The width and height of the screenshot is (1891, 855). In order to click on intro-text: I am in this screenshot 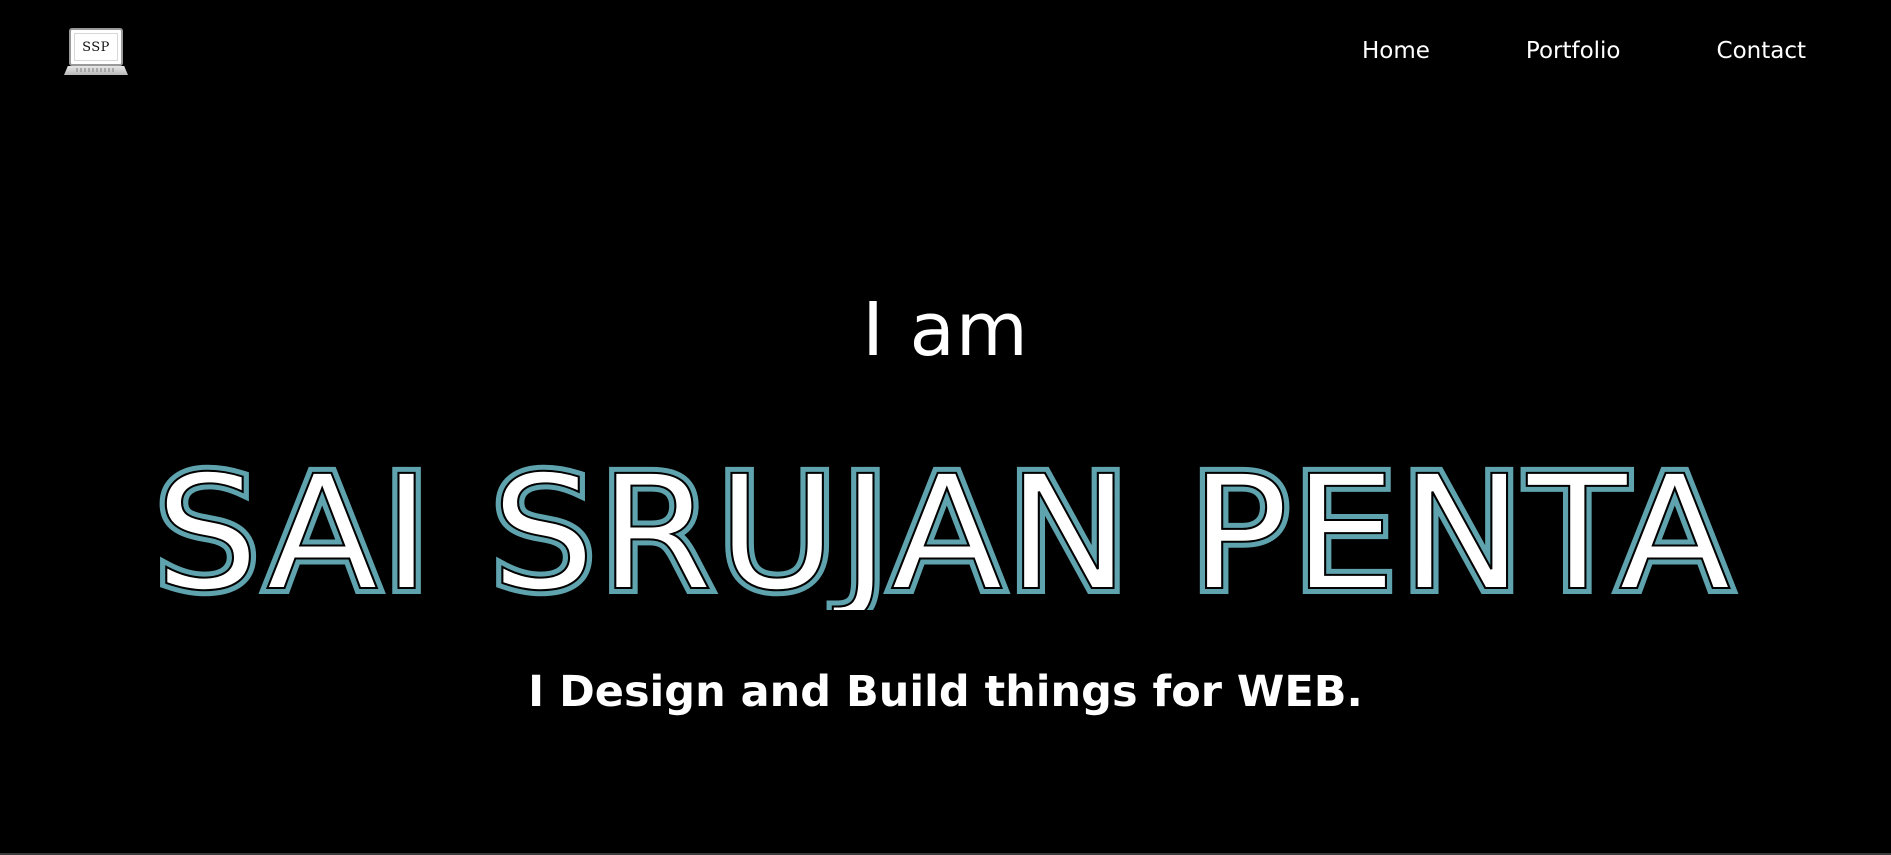, I will do `click(945, 330)`.